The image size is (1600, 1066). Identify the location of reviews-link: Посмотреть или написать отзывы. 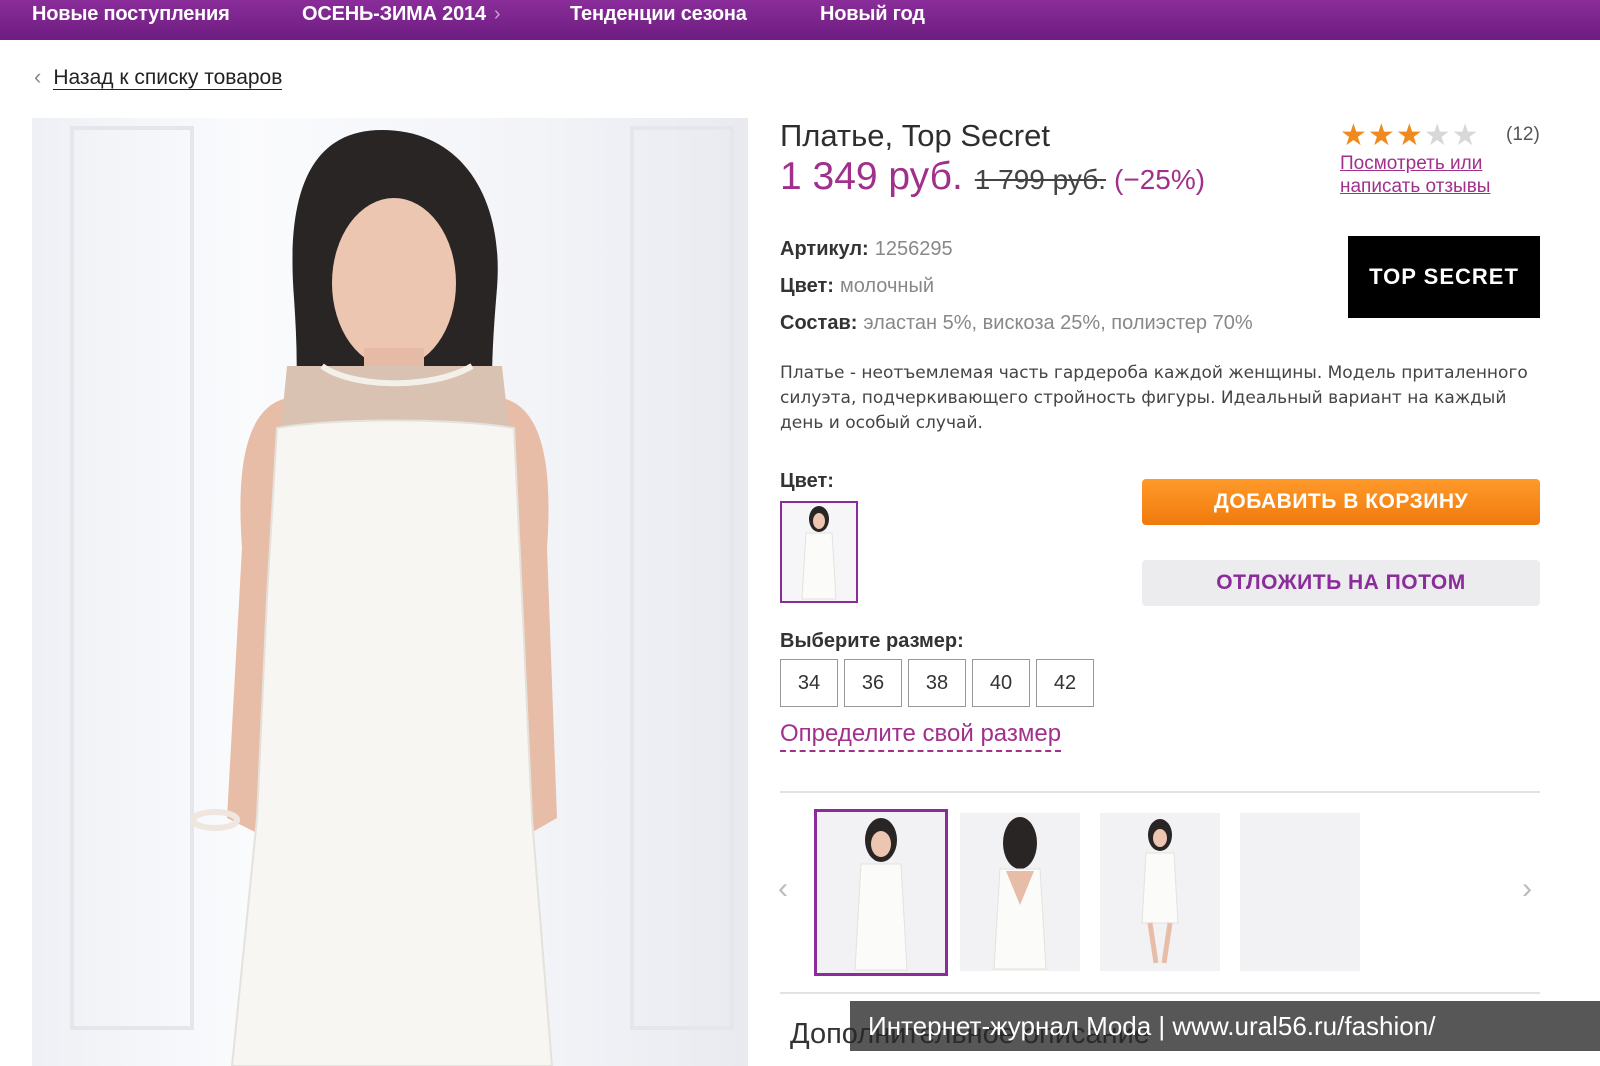
(1435, 175).